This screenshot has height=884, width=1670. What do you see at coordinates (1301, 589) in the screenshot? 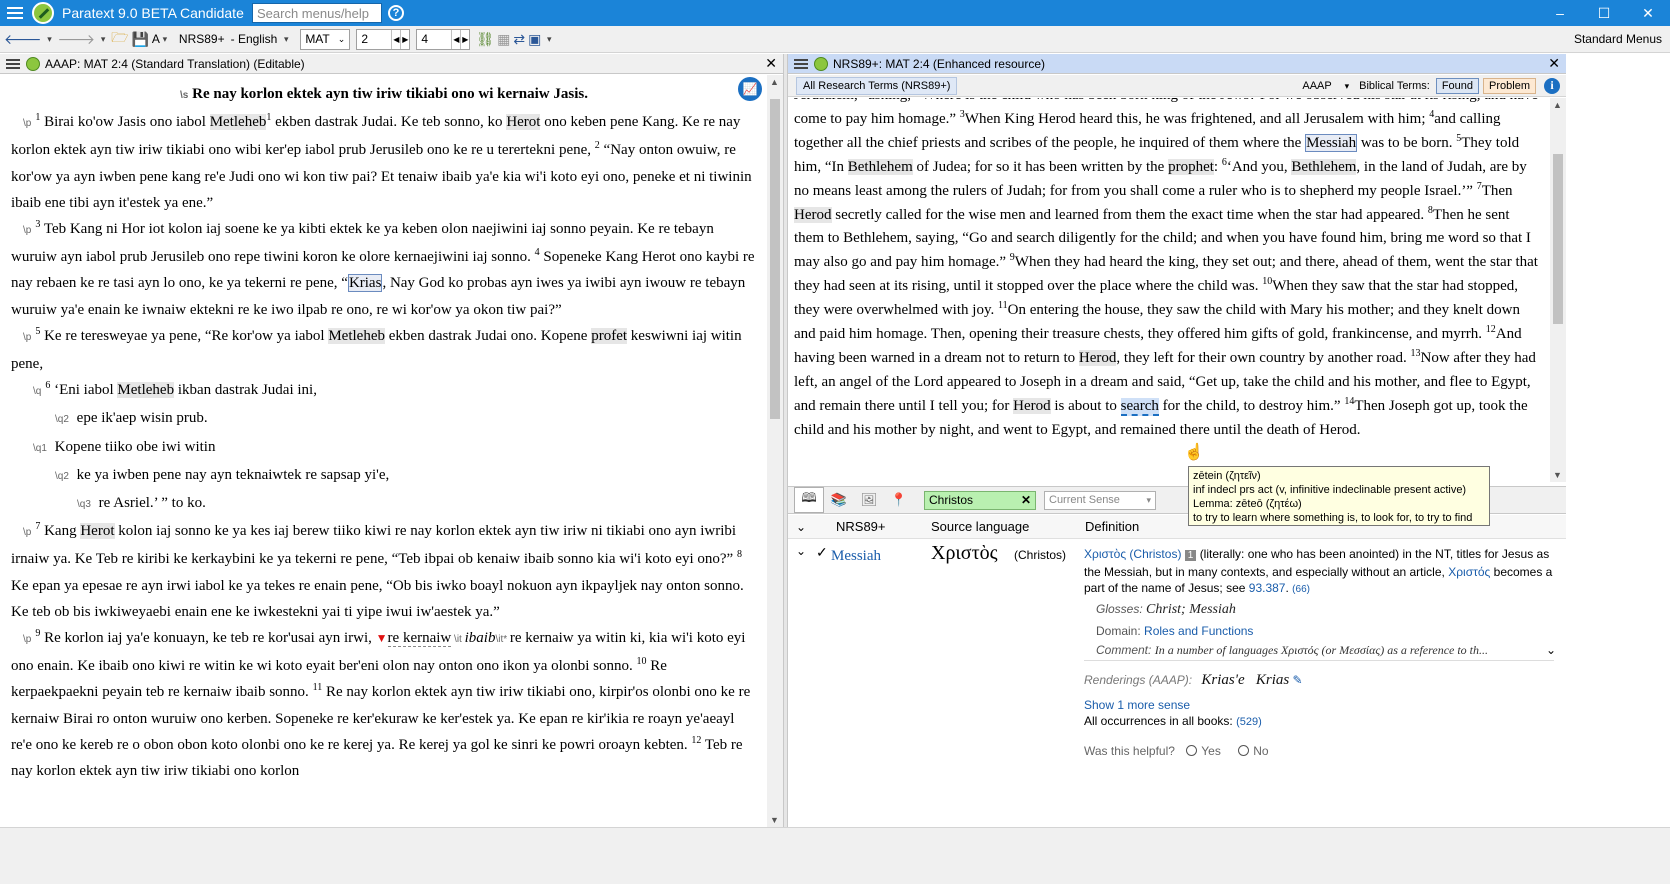
I see `definition-count: (66)` at bounding box center [1301, 589].